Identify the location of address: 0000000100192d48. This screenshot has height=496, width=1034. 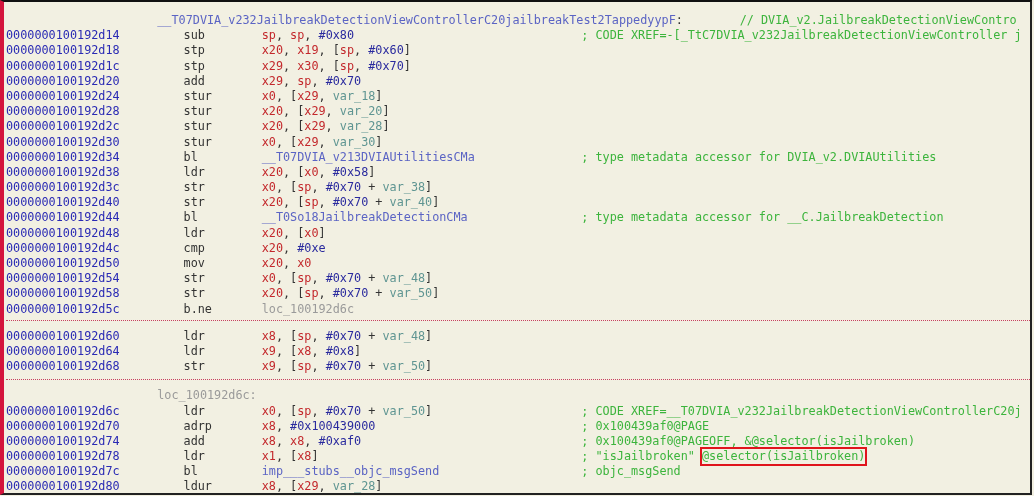
(63, 233).